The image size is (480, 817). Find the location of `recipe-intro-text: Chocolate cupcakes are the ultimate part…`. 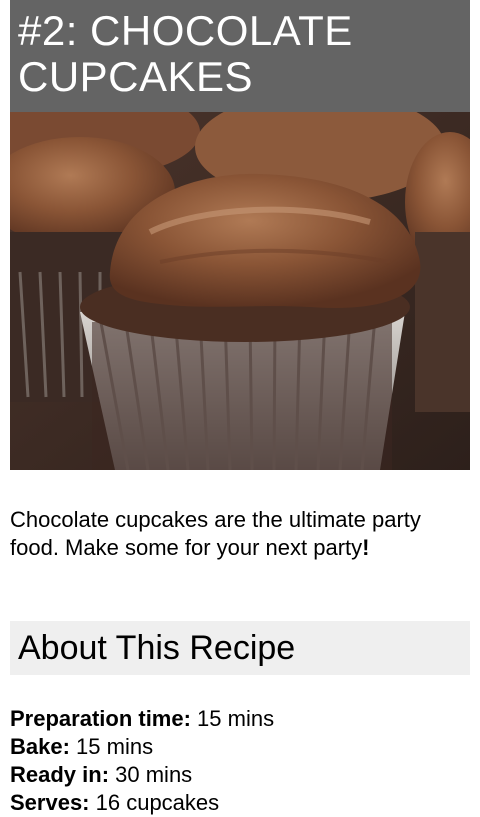

recipe-intro-text: Chocolate cupcakes are the ultimate part… is located at coordinates (215, 533).